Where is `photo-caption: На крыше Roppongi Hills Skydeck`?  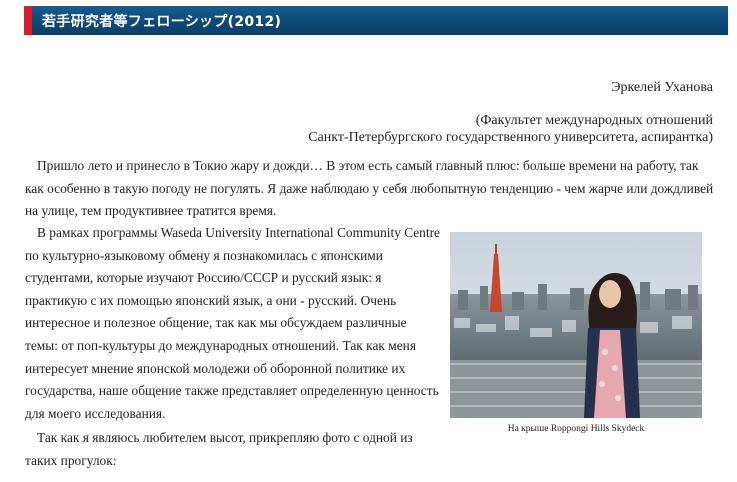
photo-caption: На крыше Roppongi Hills Skydeck is located at coordinates (576, 429).